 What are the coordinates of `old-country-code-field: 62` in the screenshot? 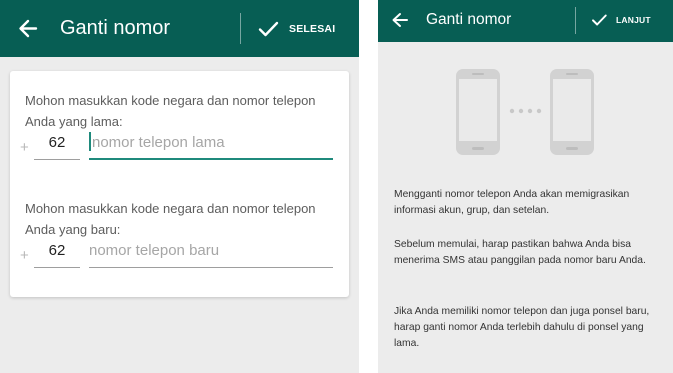 It's located at (57, 145).